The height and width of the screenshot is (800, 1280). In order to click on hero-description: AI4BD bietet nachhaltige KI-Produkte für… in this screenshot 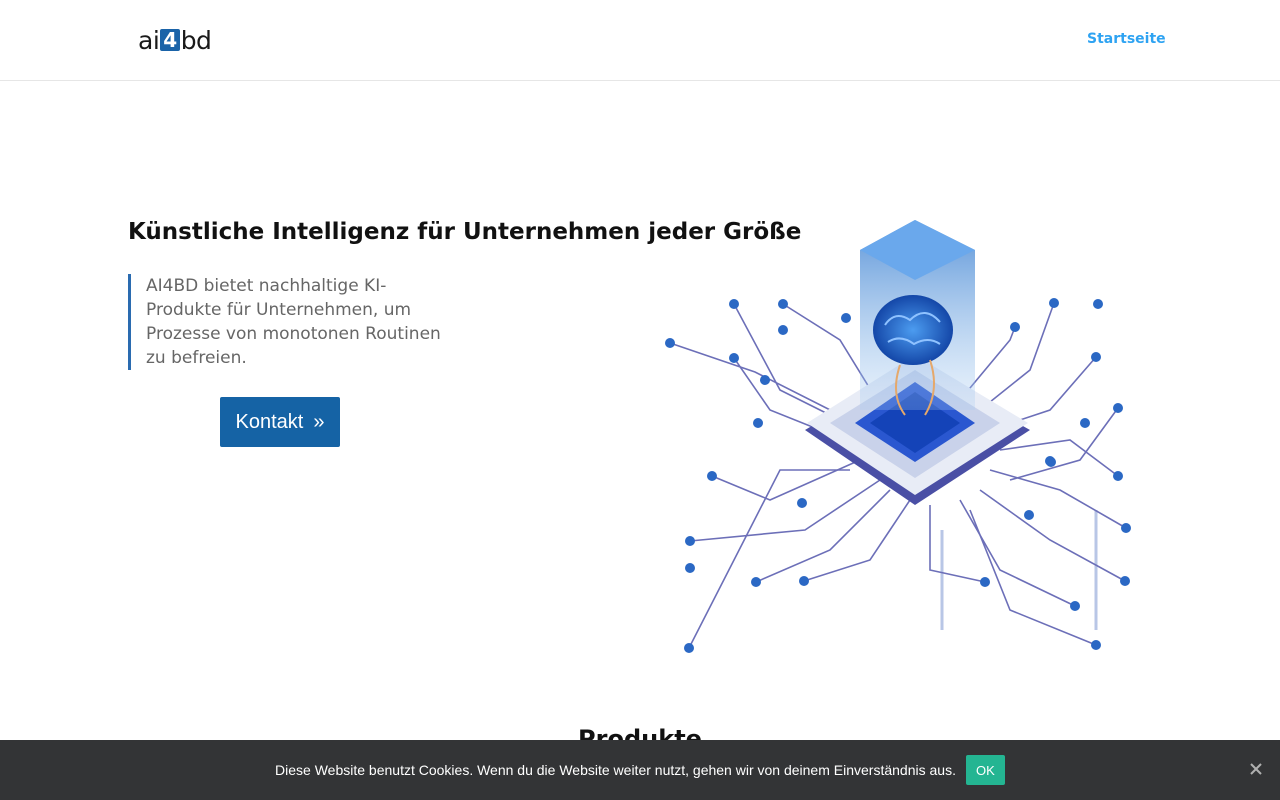, I will do `click(288, 322)`.